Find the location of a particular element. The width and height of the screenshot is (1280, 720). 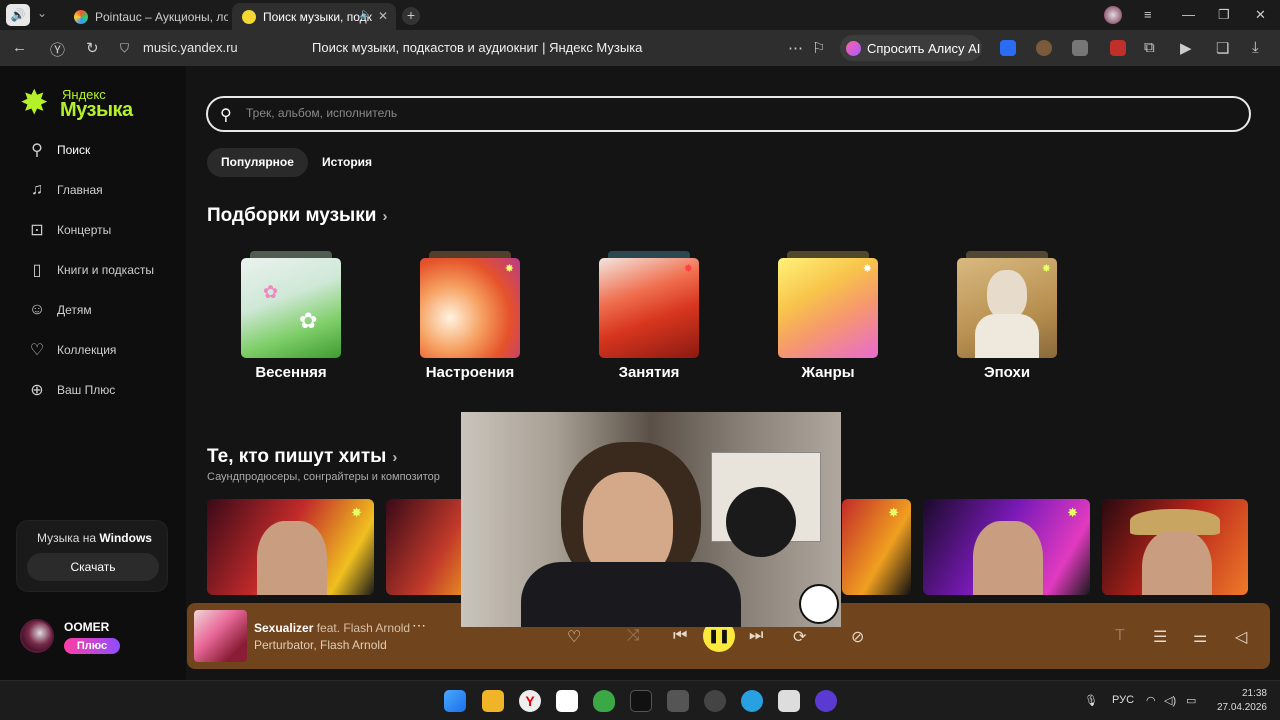

explorer-icon is located at coordinates (493, 701).